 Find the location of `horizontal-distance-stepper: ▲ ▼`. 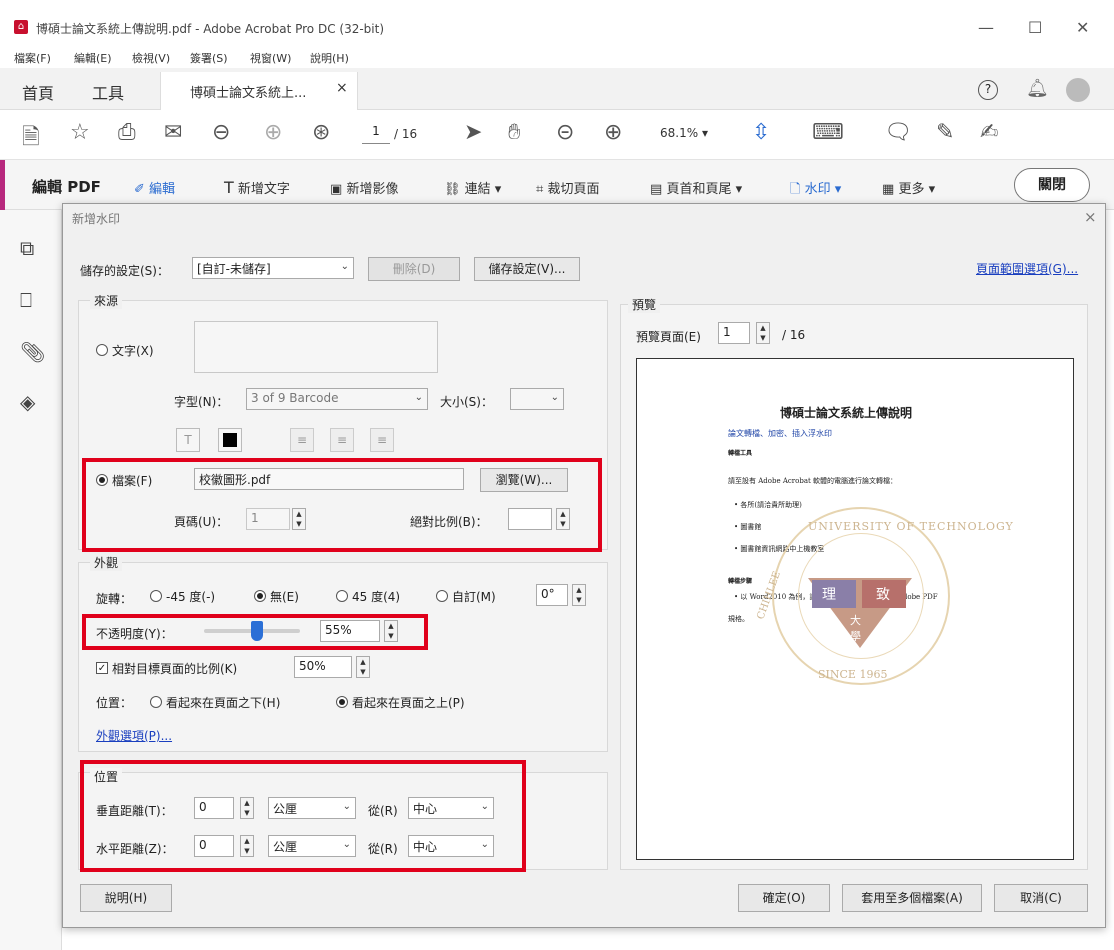

horizontal-distance-stepper: ▲ ▼ is located at coordinates (247, 846).